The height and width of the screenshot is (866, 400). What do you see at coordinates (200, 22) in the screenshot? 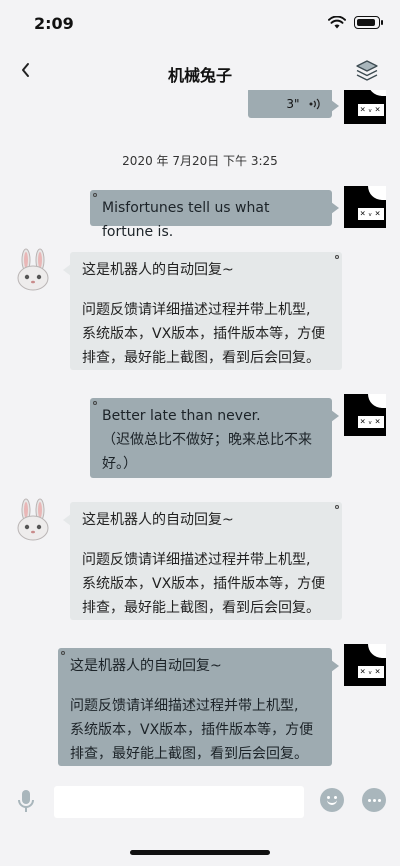
I see `status-bar: 2:09` at bounding box center [200, 22].